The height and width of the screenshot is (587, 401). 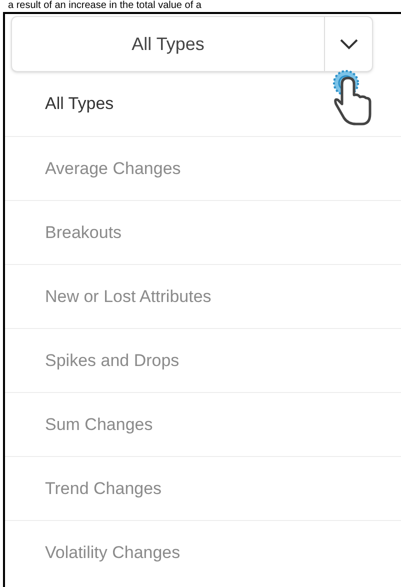 What do you see at coordinates (203, 488) in the screenshot?
I see `dropdown-option: Trend Changes` at bounding box center [203, 488].